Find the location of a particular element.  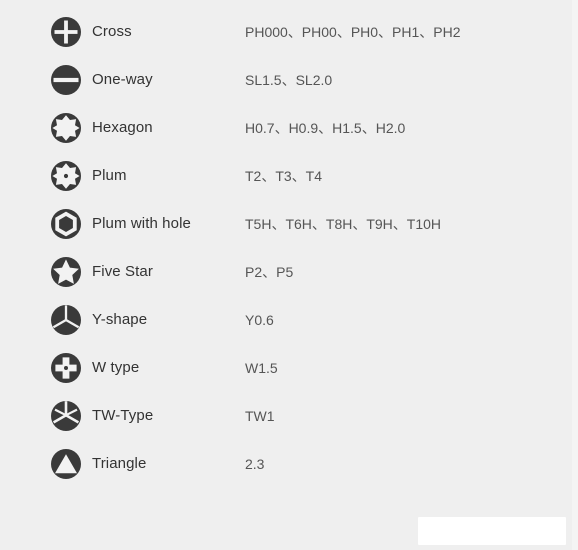

five-star-head-icon is located at coordinates (66, 272).